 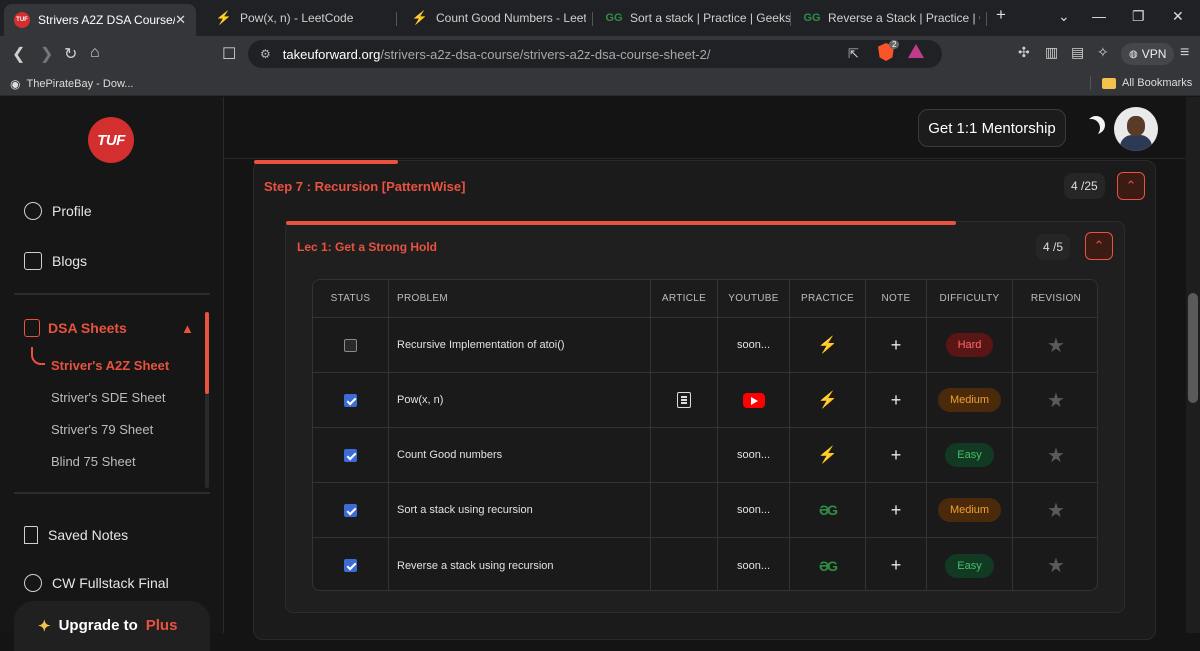 I want to click on vpn-button: ◍ VPN, so click(x=1148, y=54).